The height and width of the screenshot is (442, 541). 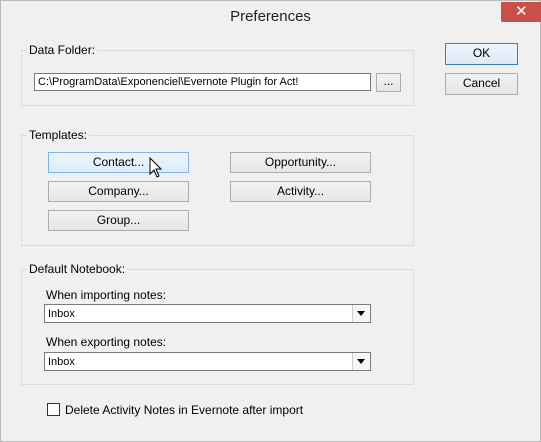 What do you see at coordinates (62, 50) in the screenshot?
I see `data-folder-label: Data Folder:` at bounding box center [62, 50].